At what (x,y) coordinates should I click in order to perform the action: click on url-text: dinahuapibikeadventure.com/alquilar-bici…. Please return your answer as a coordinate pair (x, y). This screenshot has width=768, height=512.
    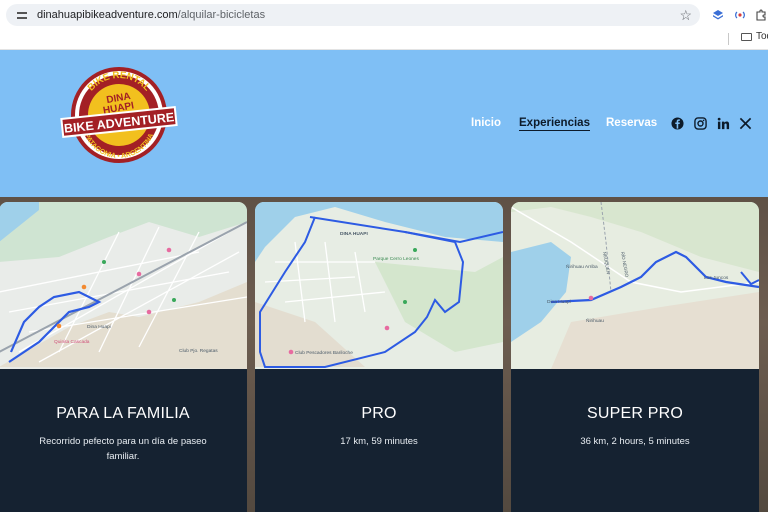
    Looking at the image, I should click on (151, 15).